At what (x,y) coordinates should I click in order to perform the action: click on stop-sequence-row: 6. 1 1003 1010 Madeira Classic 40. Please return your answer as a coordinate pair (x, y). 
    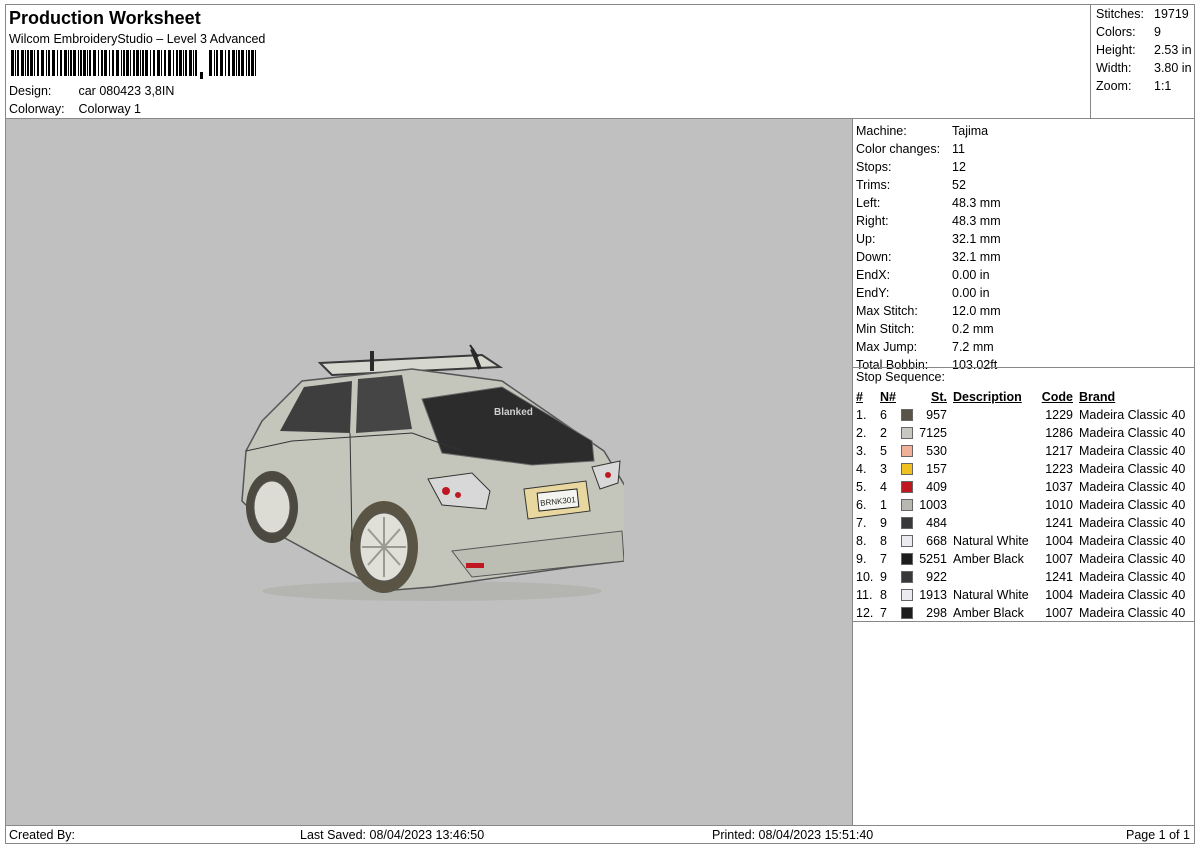
    Looking at the image, I should click on (1023, 505).